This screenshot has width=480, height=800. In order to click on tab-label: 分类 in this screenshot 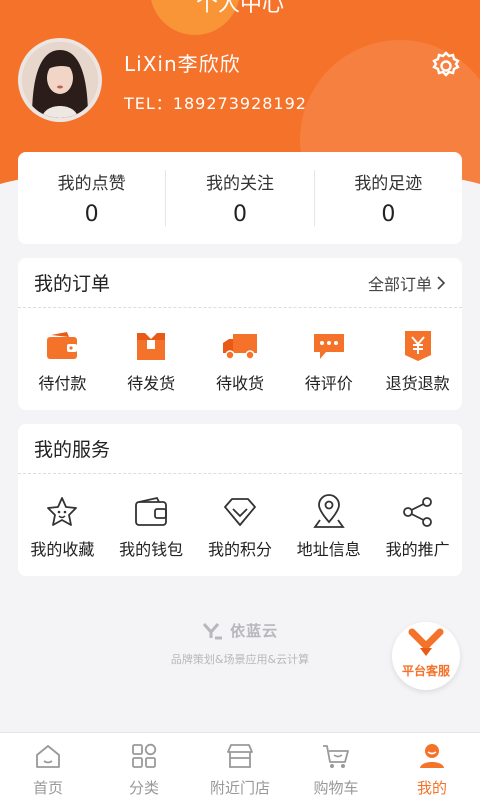, I will do `click(143, 788)`.